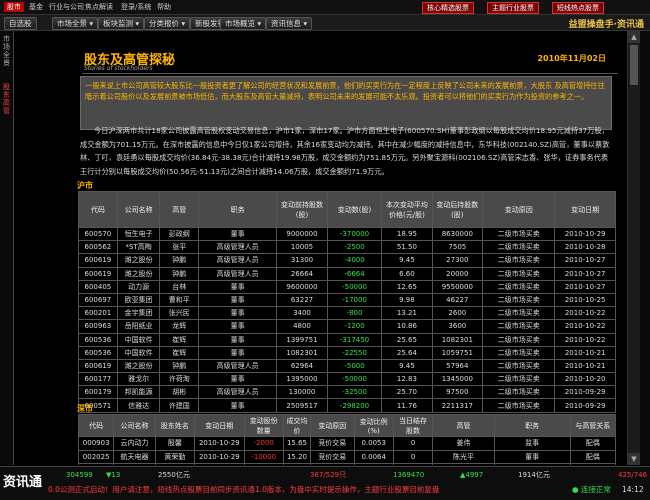 The height and width of the screenshot is (500, 650). I want to click on sz-volume: 1369470, so click(409, 475).